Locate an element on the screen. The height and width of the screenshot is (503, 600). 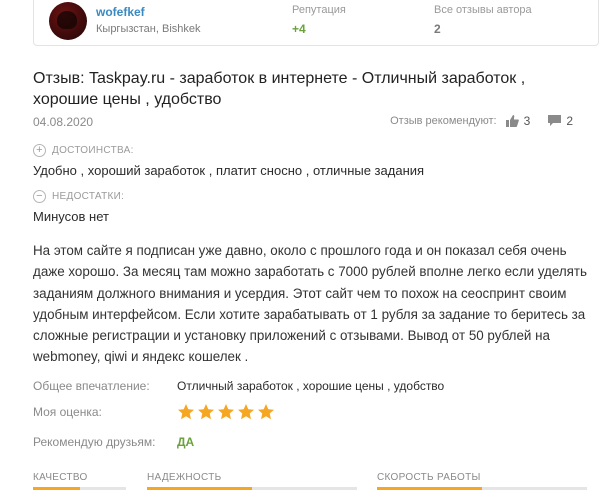
metric-speed-bar is located at coordinates (482, 488).